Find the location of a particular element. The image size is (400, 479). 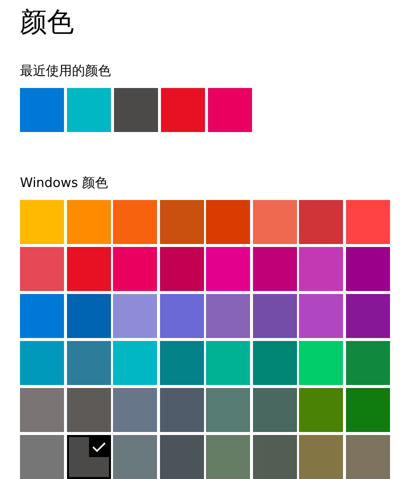

checkmark-icon is located at coordinates (98, 447).